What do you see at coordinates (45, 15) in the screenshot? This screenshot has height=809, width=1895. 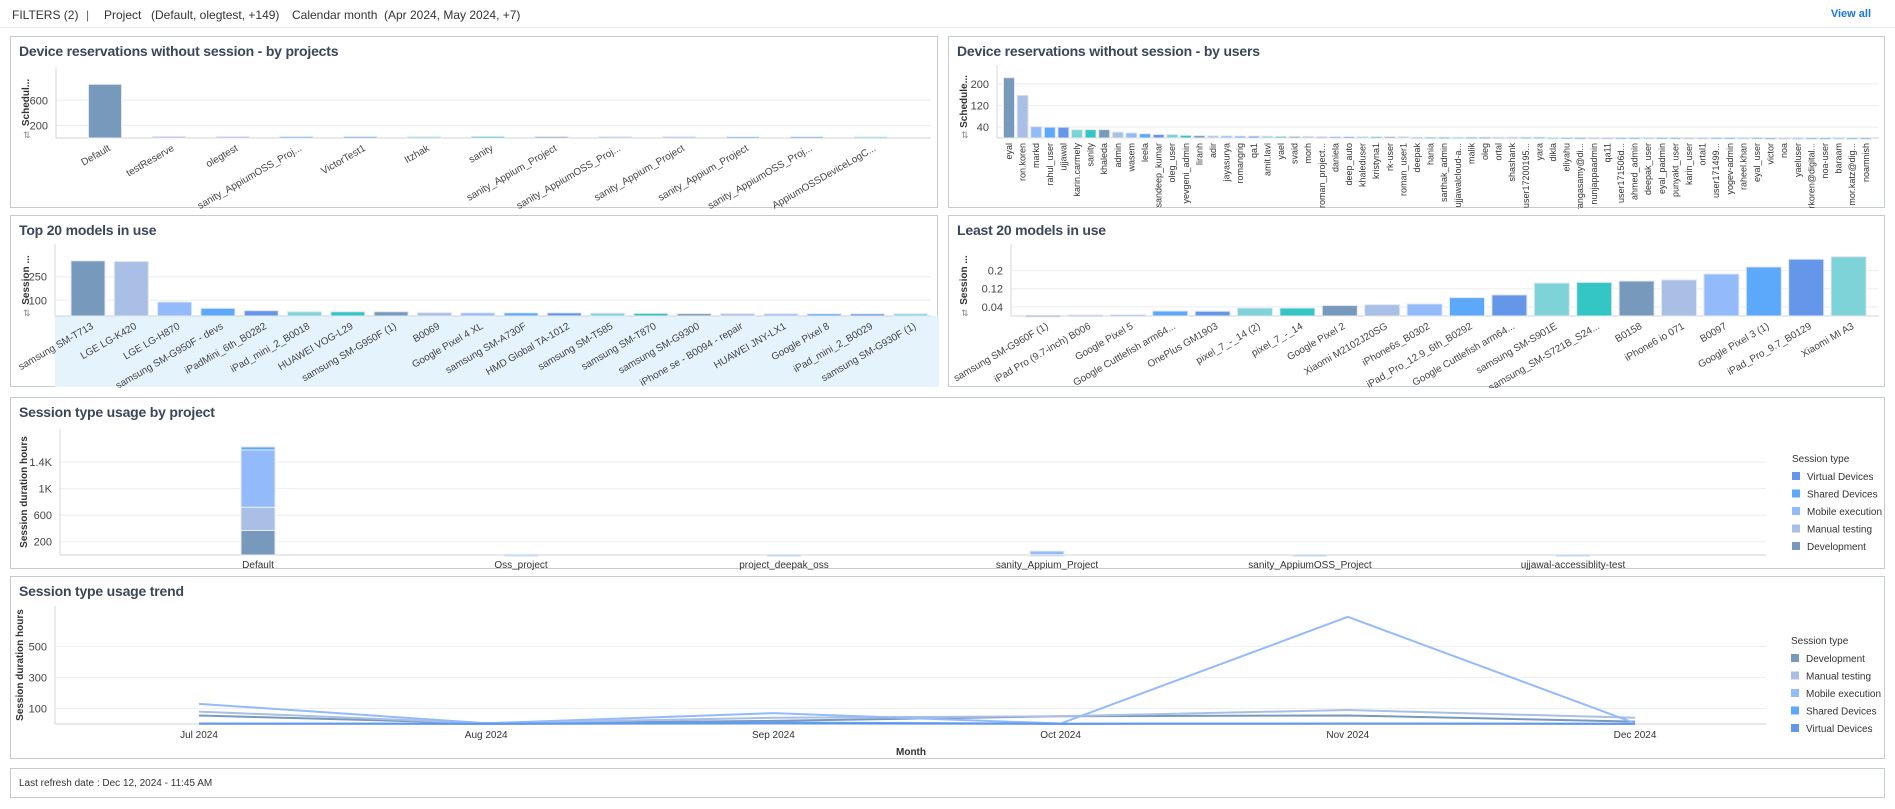 I see `filters-count: FILTERS (2)` at bounding box center [45, 15].